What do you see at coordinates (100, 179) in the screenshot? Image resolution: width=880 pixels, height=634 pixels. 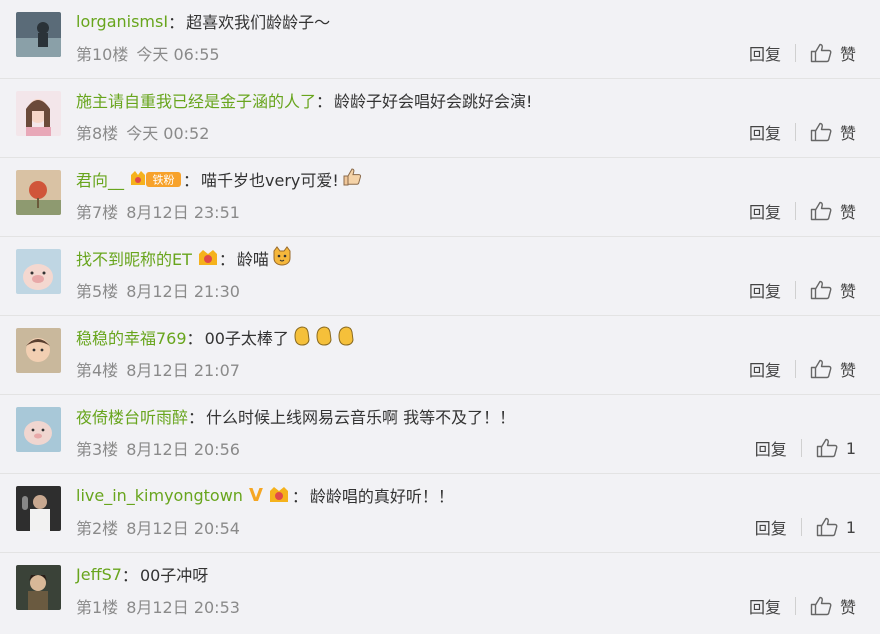 I see `username: 君向__` at bounding box center [100, 179].